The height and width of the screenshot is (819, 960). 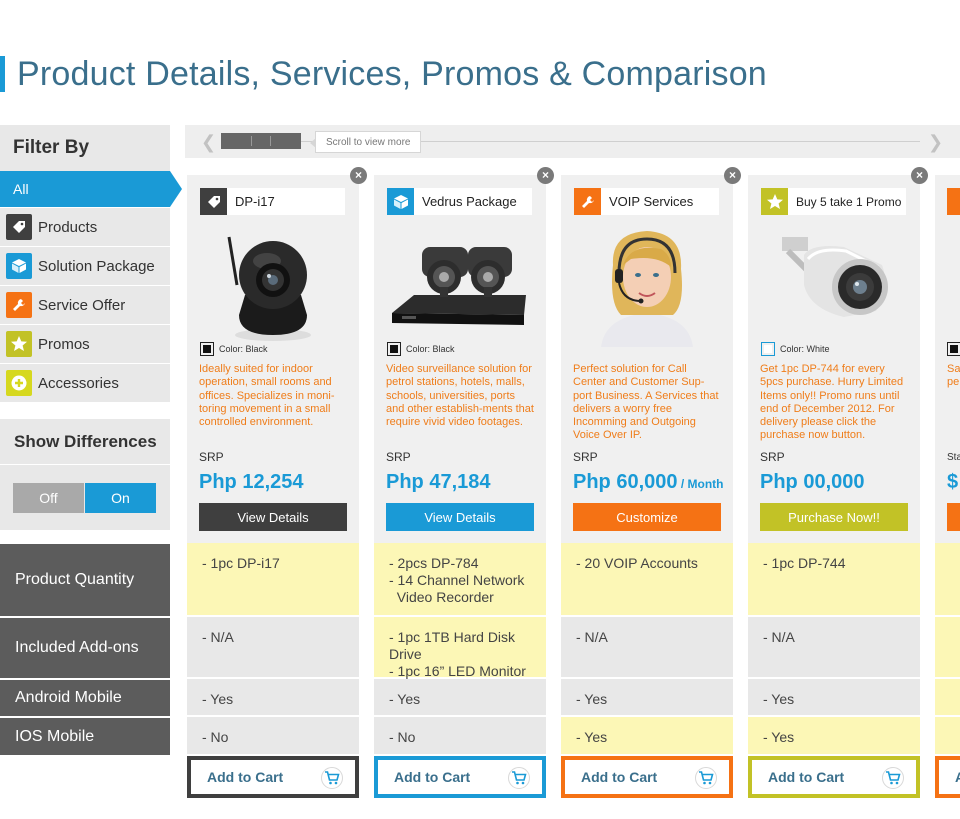 I want to click on product-column-partial: Sa pe Sta $ A, so click(x=947, y=487).